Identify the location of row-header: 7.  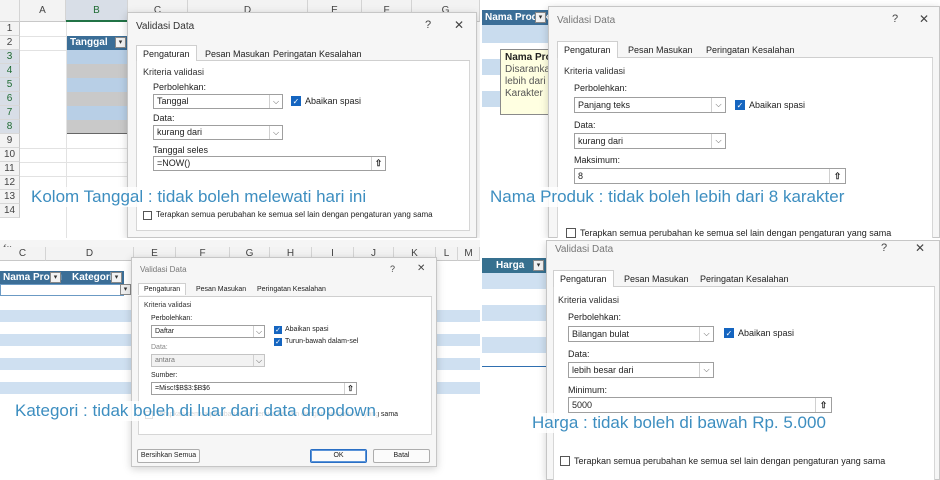
(10, 113).